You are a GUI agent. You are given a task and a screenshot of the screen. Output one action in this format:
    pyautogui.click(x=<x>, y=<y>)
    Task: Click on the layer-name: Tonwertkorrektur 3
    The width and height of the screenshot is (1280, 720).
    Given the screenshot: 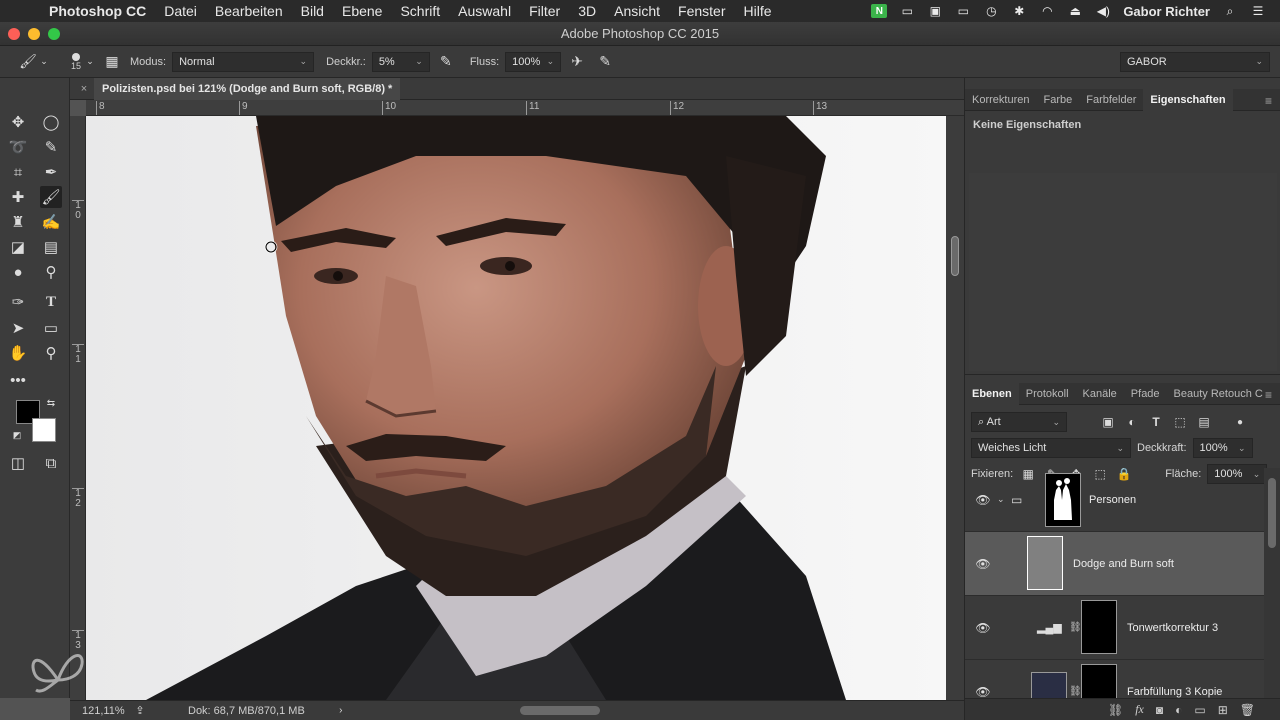 What is the action you would take?
    pyautogui.click(x=1172, y=628)
    